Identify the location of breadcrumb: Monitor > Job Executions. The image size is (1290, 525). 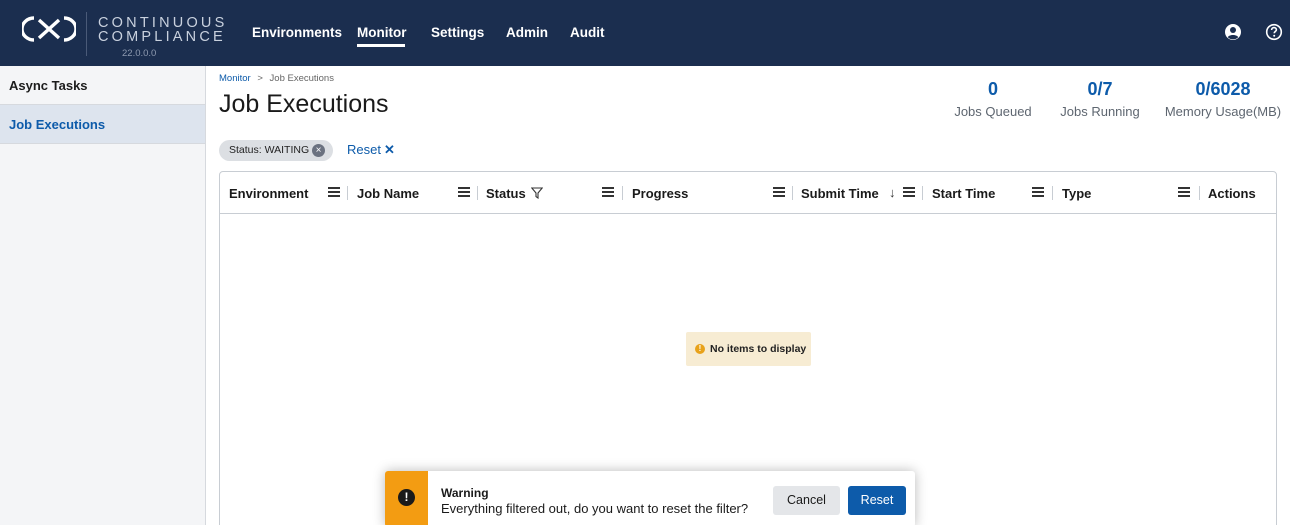
(276, 78).